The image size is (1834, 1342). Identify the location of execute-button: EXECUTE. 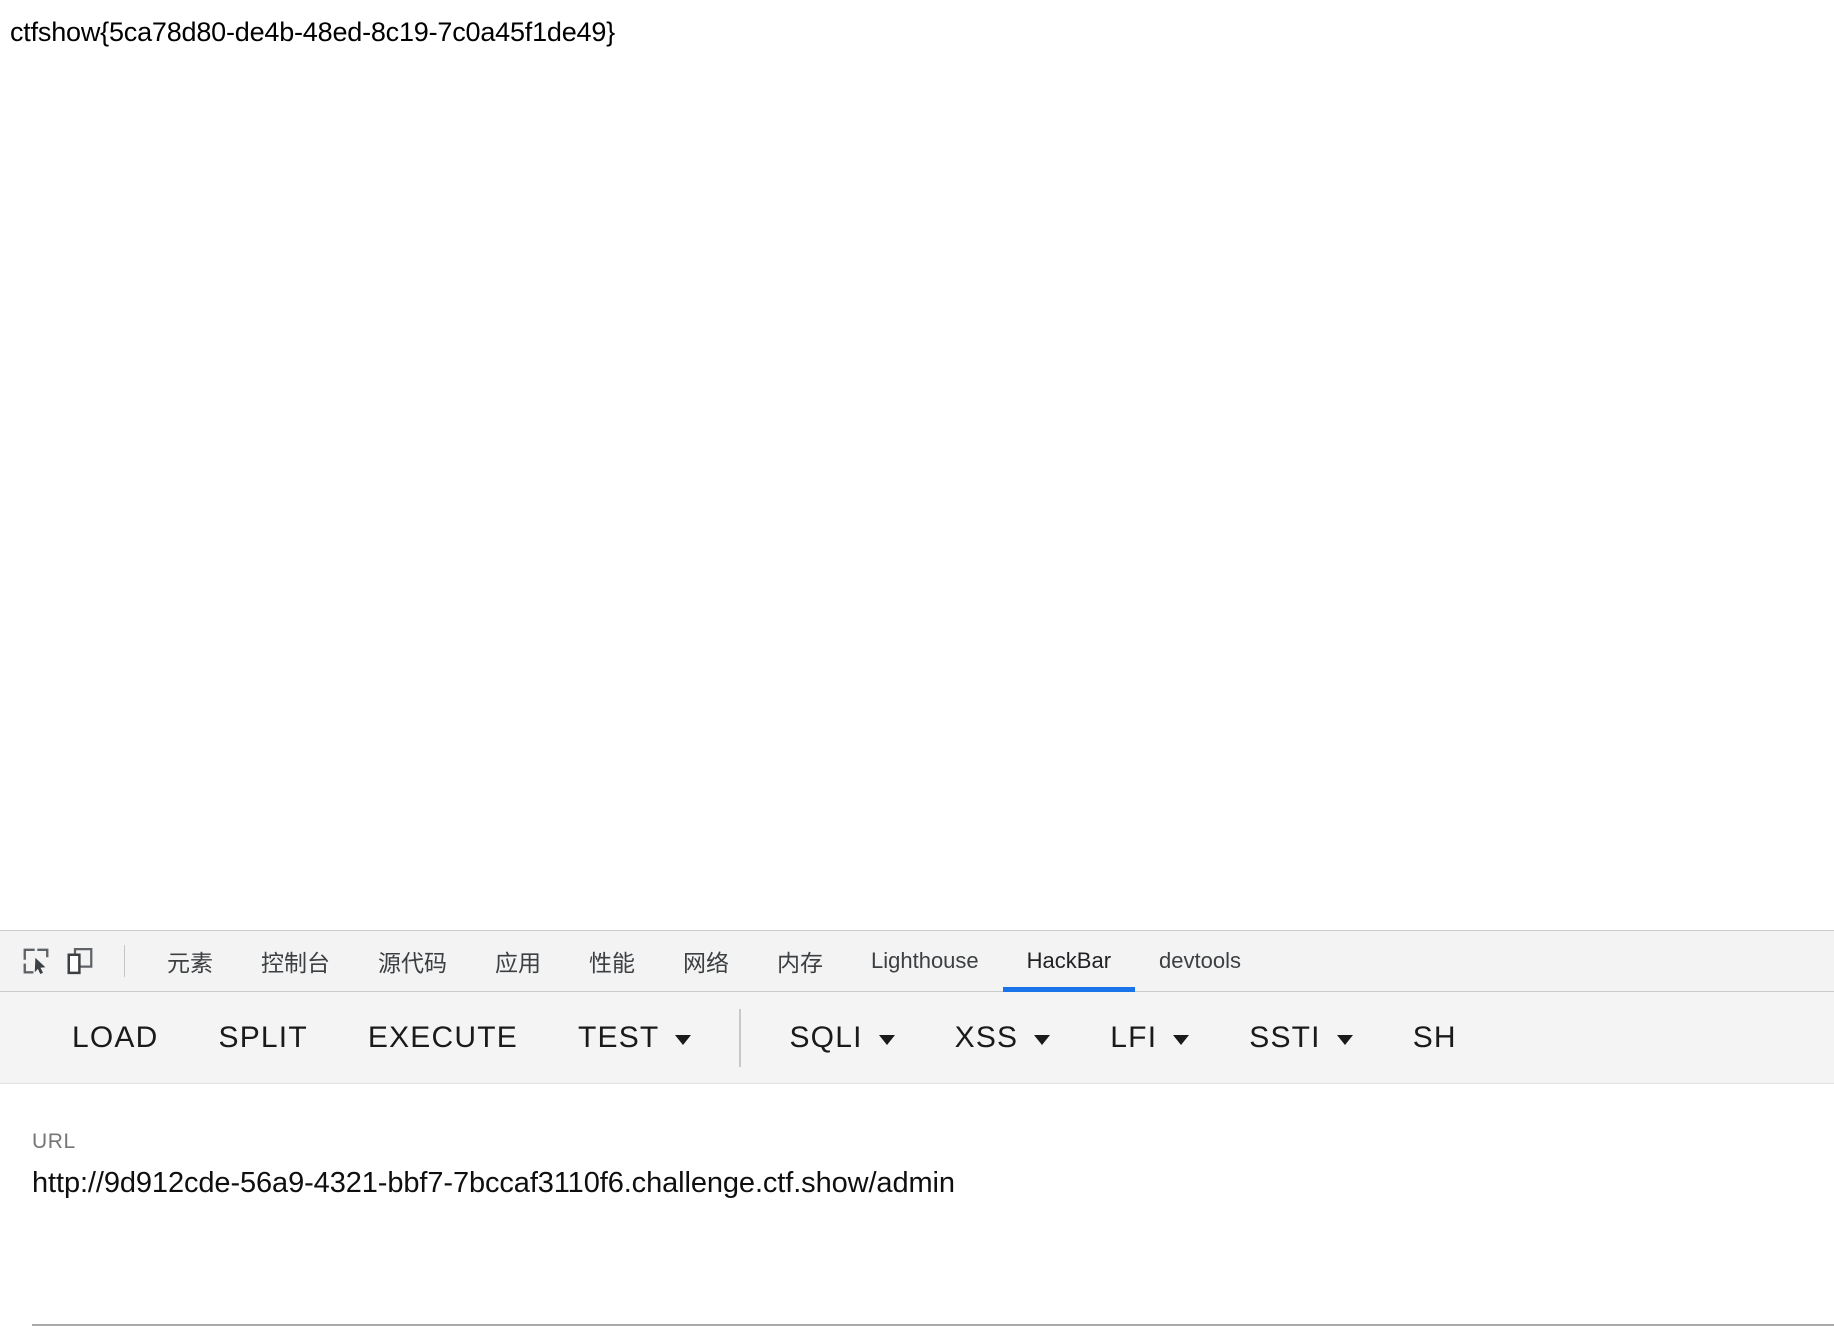
(443, 1038).